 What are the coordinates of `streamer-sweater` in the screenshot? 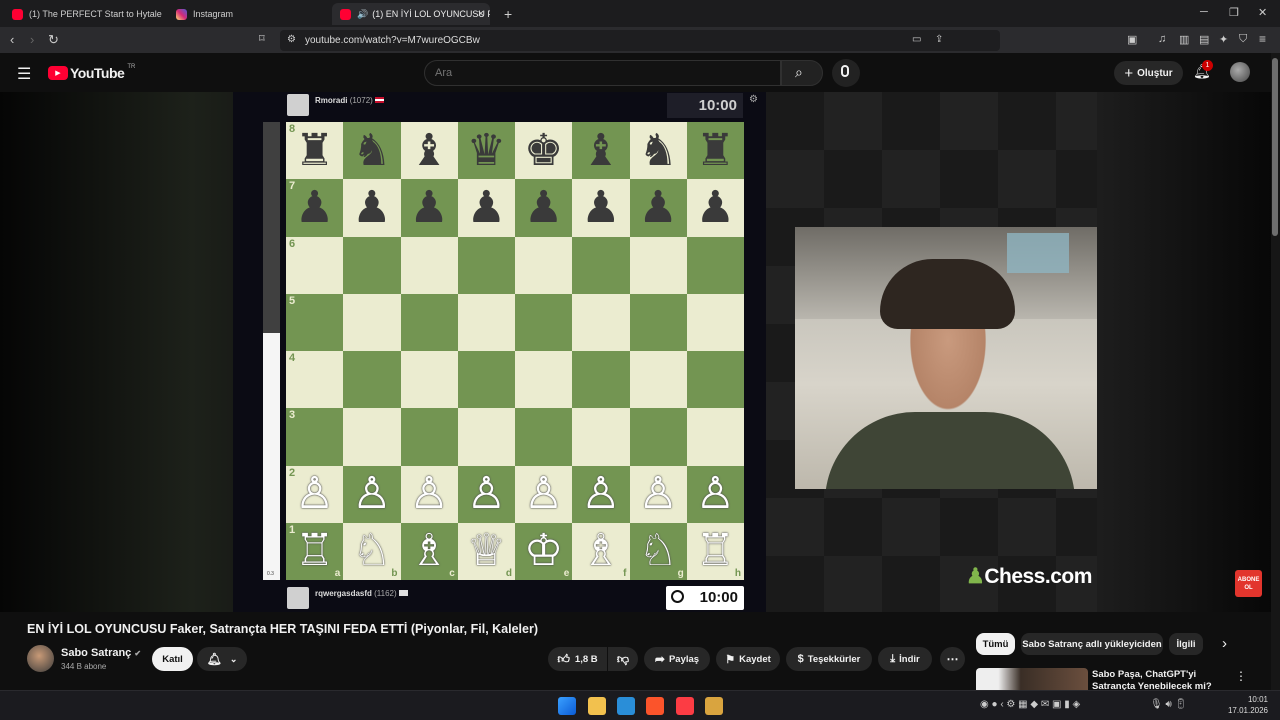 It's located at (950, 450).